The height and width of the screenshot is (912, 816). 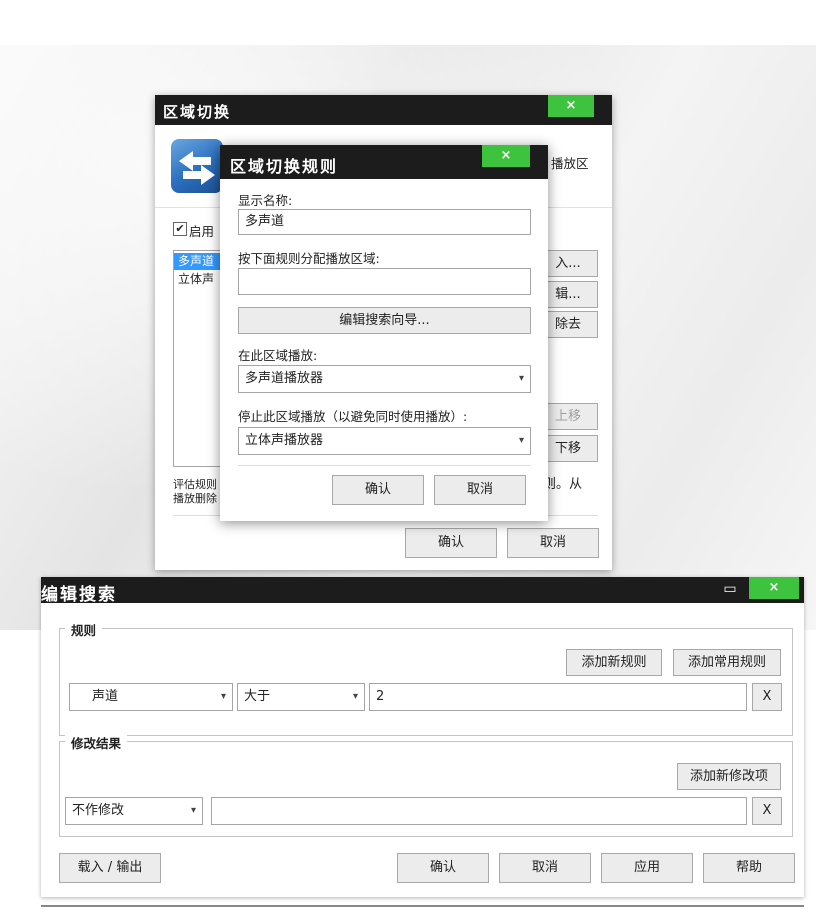 What do you see at coordinates (384, 281) in the screenshot?
I see `assign-rule-field` at bounding box center [384, 281].